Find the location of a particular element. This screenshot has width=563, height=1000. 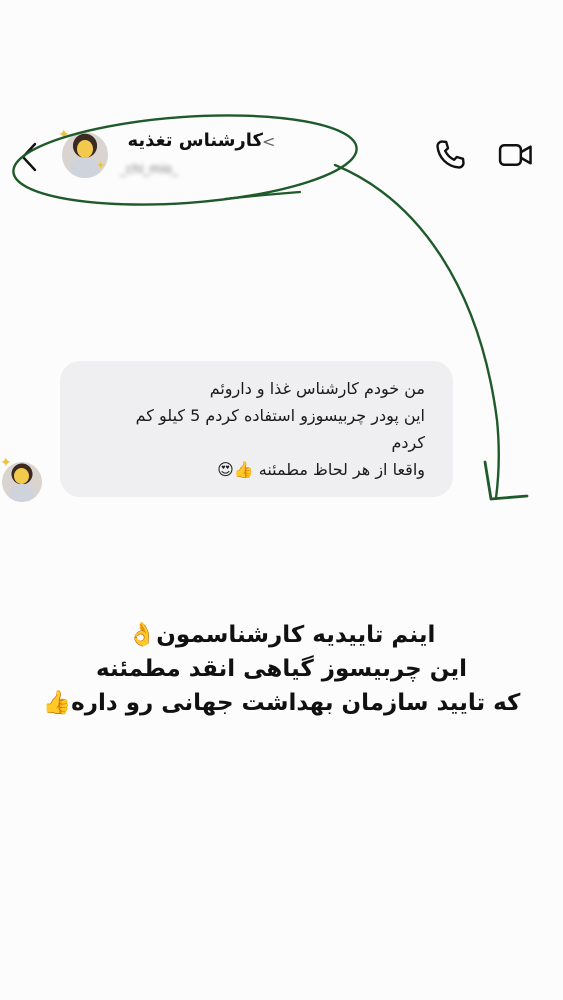

caption-line: این چربیسوز گیاهی انقد مطمئنه is located at coordinates (281, 669).